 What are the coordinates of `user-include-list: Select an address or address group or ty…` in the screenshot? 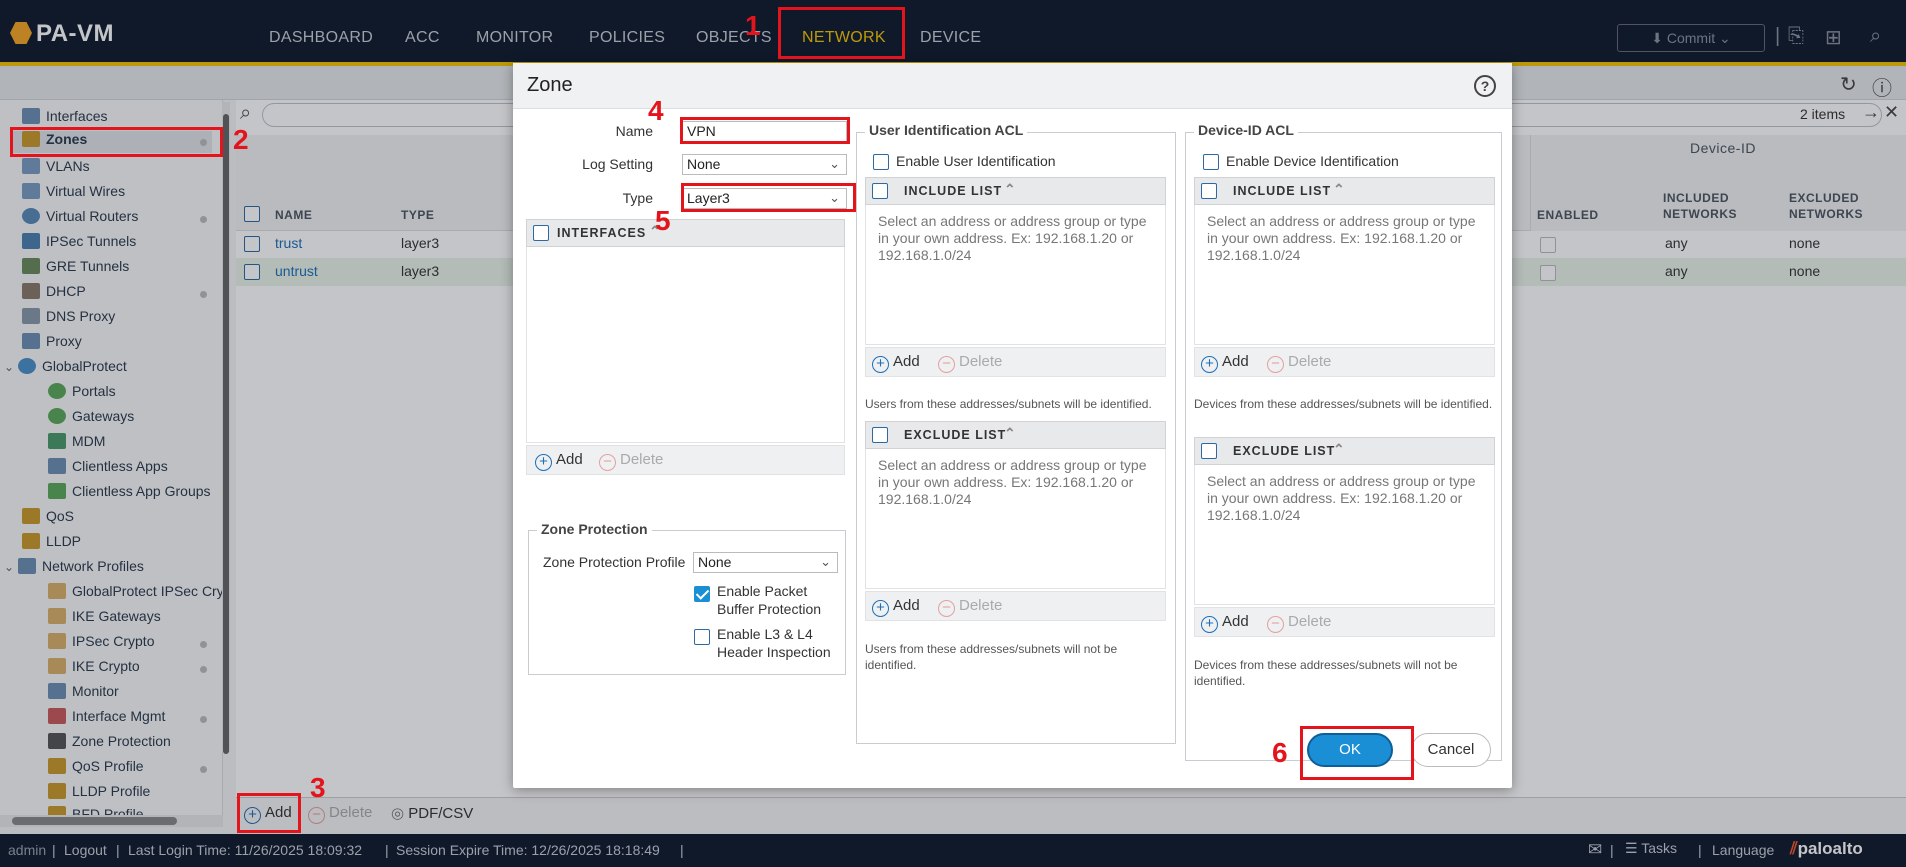 It's located at (1015, 275).